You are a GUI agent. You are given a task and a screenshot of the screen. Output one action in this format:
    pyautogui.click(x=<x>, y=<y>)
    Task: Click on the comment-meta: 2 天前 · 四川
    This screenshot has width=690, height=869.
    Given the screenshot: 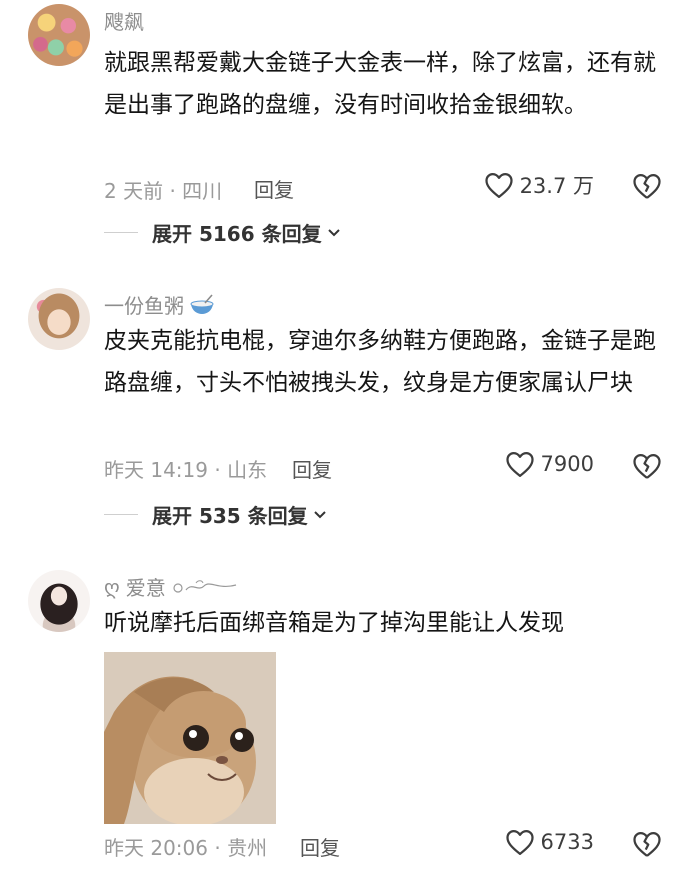 What is the action you would take?
    pyautogui.click(x=163, y=191)
    